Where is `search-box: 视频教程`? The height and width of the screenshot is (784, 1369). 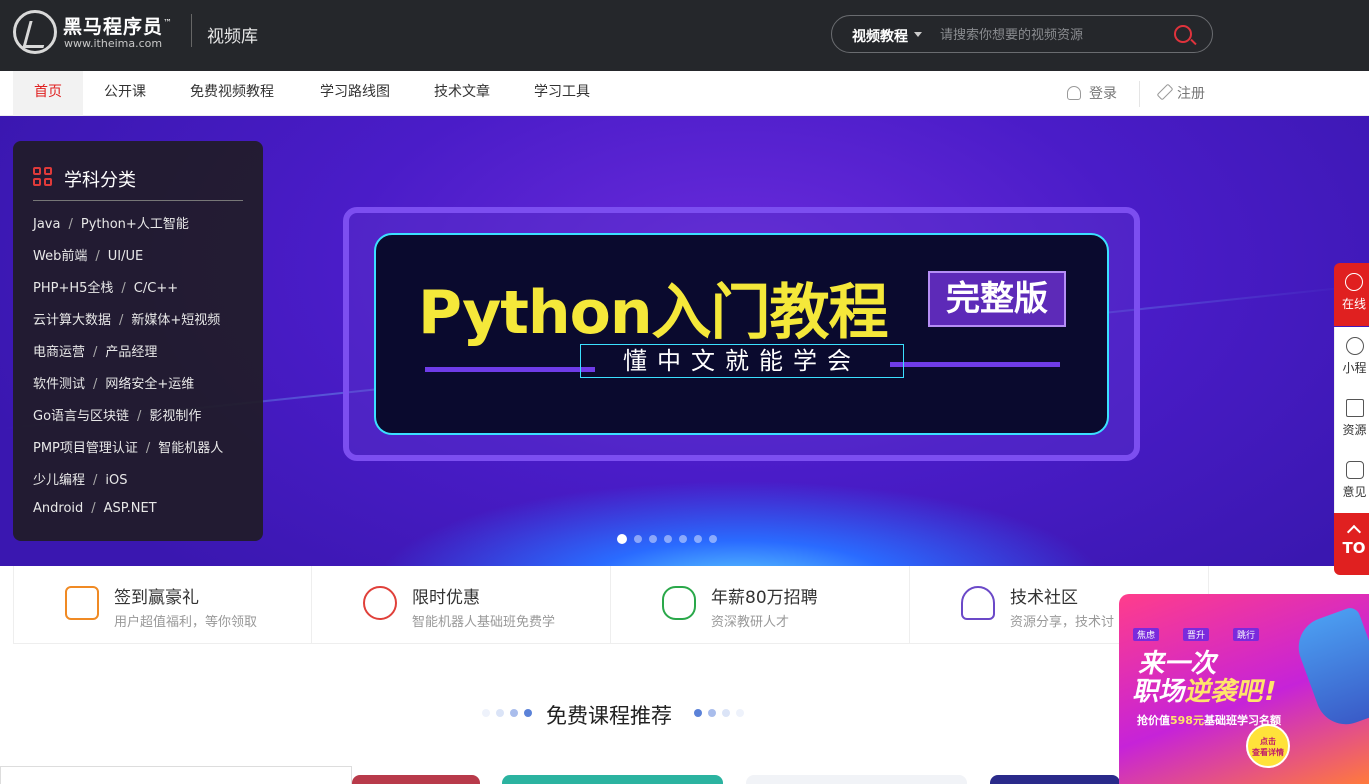
search-box: 视频教程 is located at coordinates (1022, 34).